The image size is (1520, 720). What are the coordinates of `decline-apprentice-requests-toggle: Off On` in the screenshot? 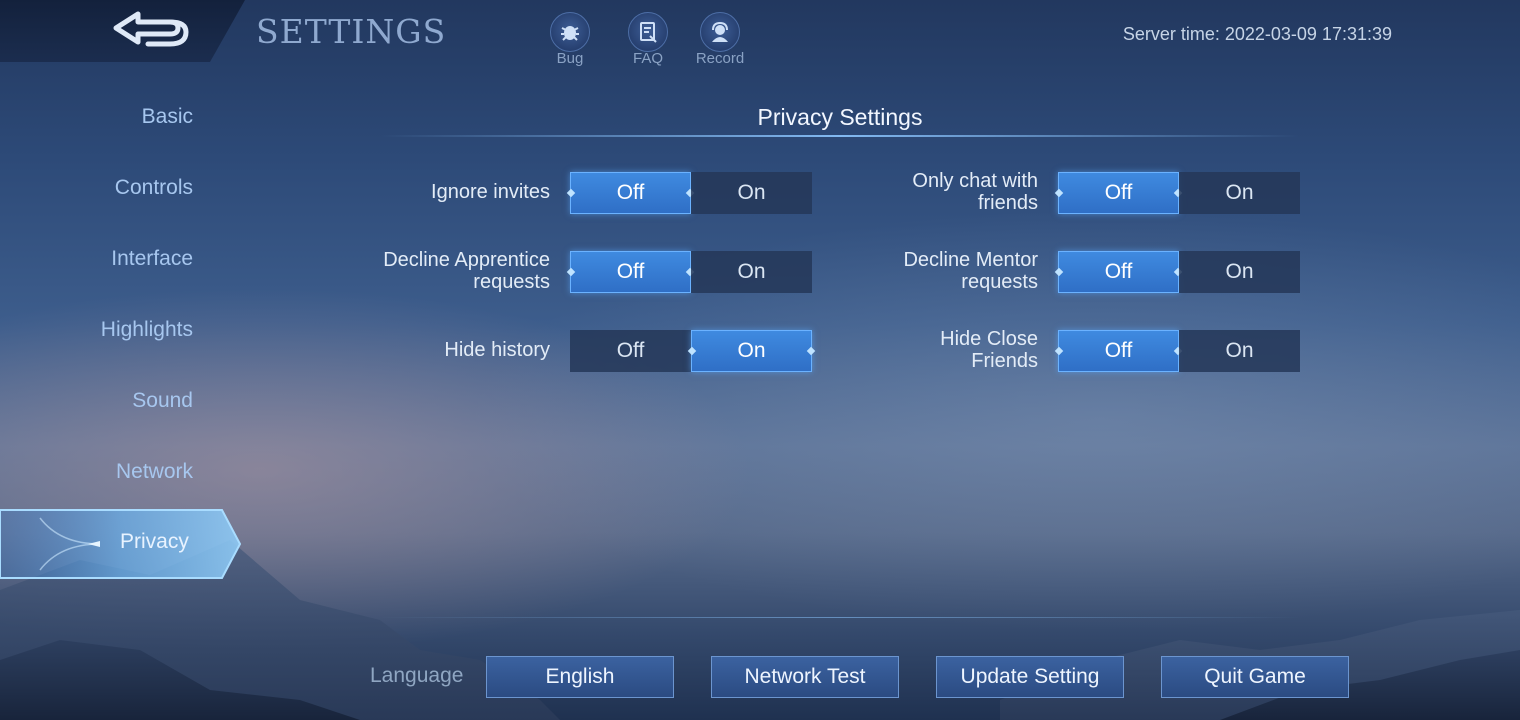 It's located at (691, 272).